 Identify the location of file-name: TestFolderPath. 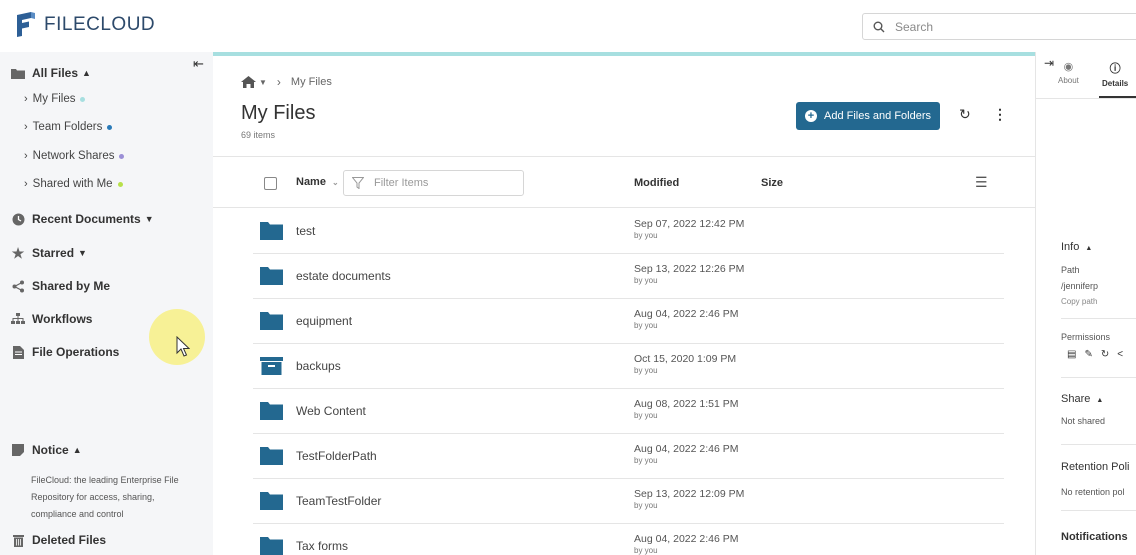
(336, 456).